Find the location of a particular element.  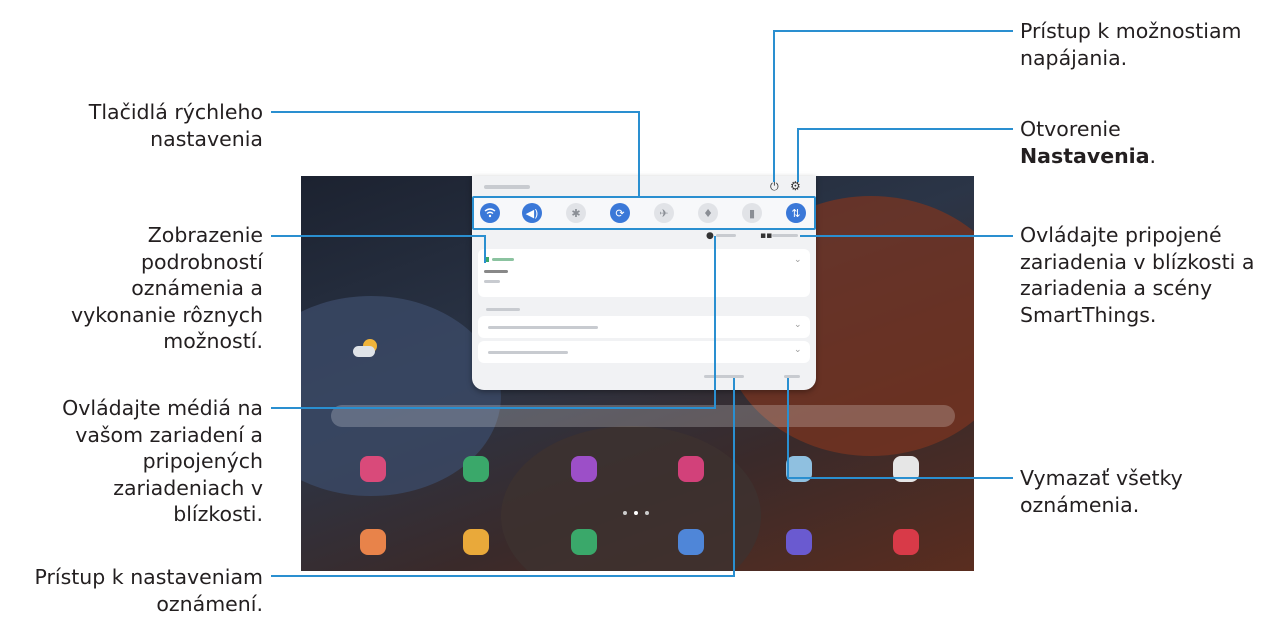

power-icon: ⏻ is located at coordinates (774, 187).